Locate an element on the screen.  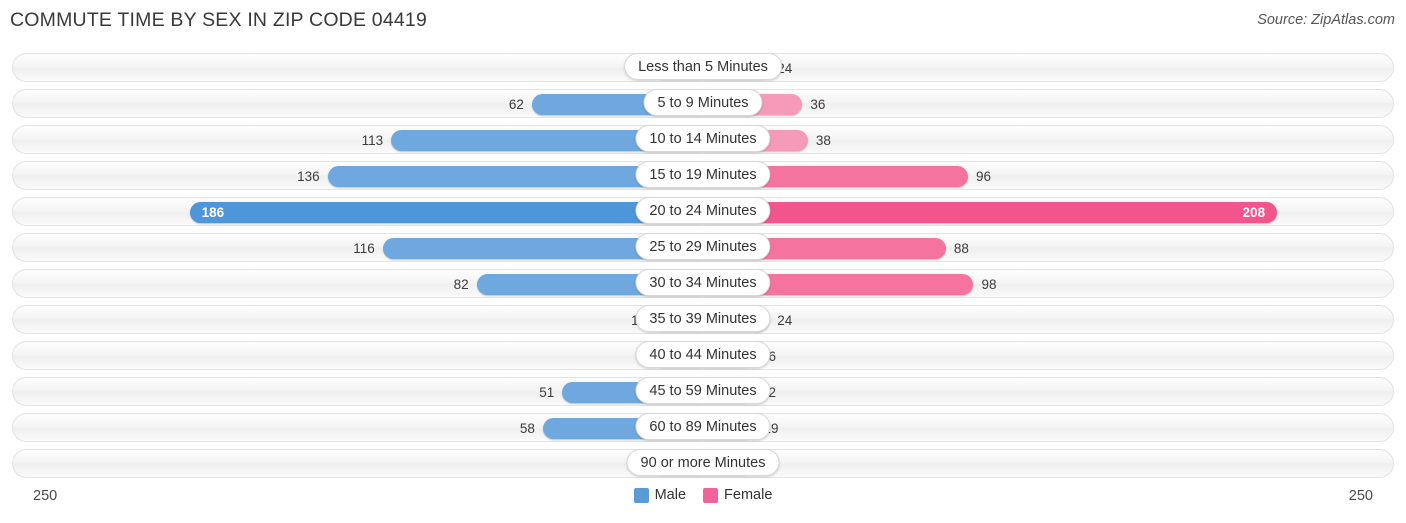
category-label-pill: 60 to 89 Minutes is located at coordinates (703, 426).